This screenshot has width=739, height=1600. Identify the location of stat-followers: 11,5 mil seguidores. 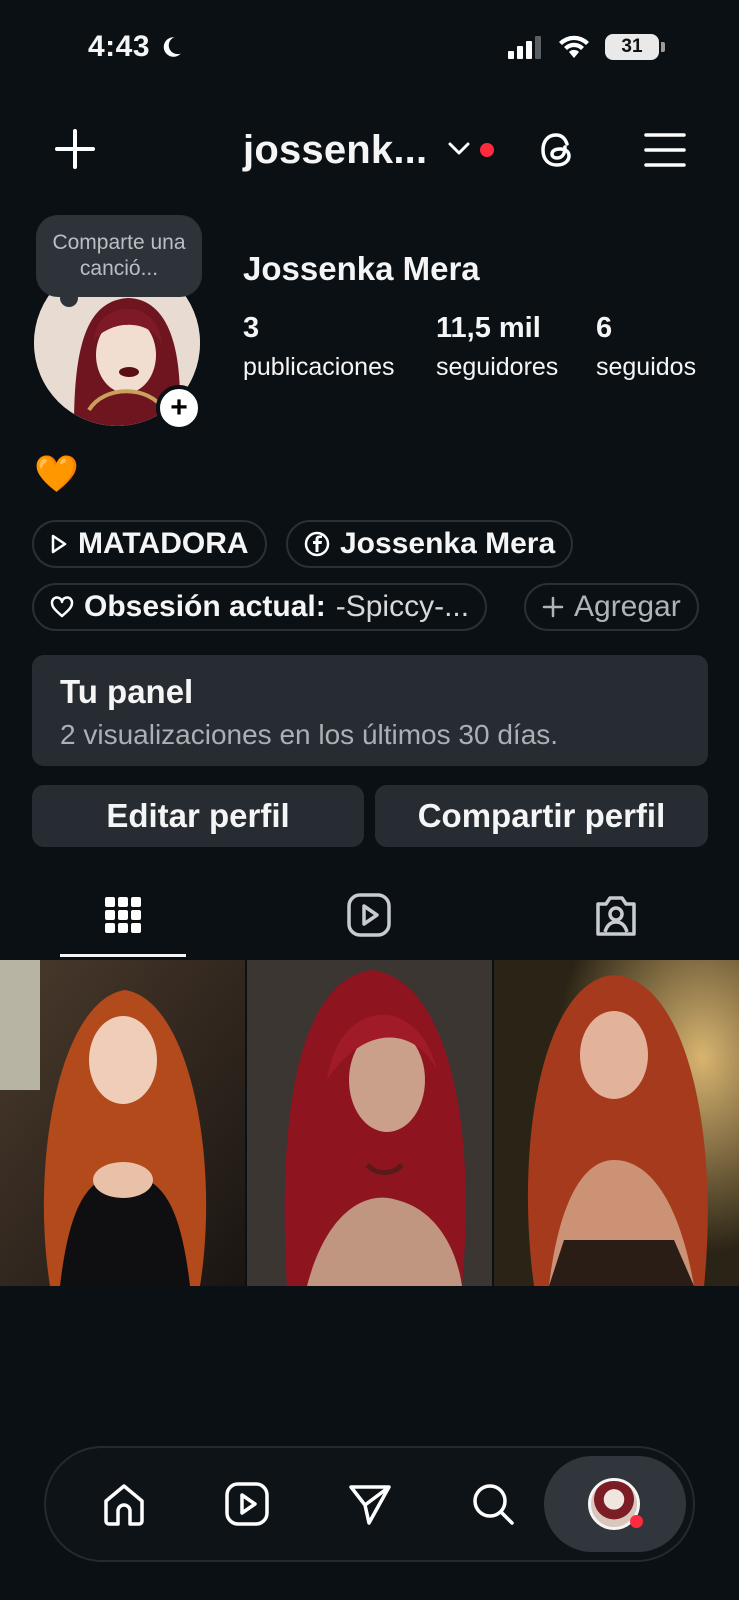
(497, 347).